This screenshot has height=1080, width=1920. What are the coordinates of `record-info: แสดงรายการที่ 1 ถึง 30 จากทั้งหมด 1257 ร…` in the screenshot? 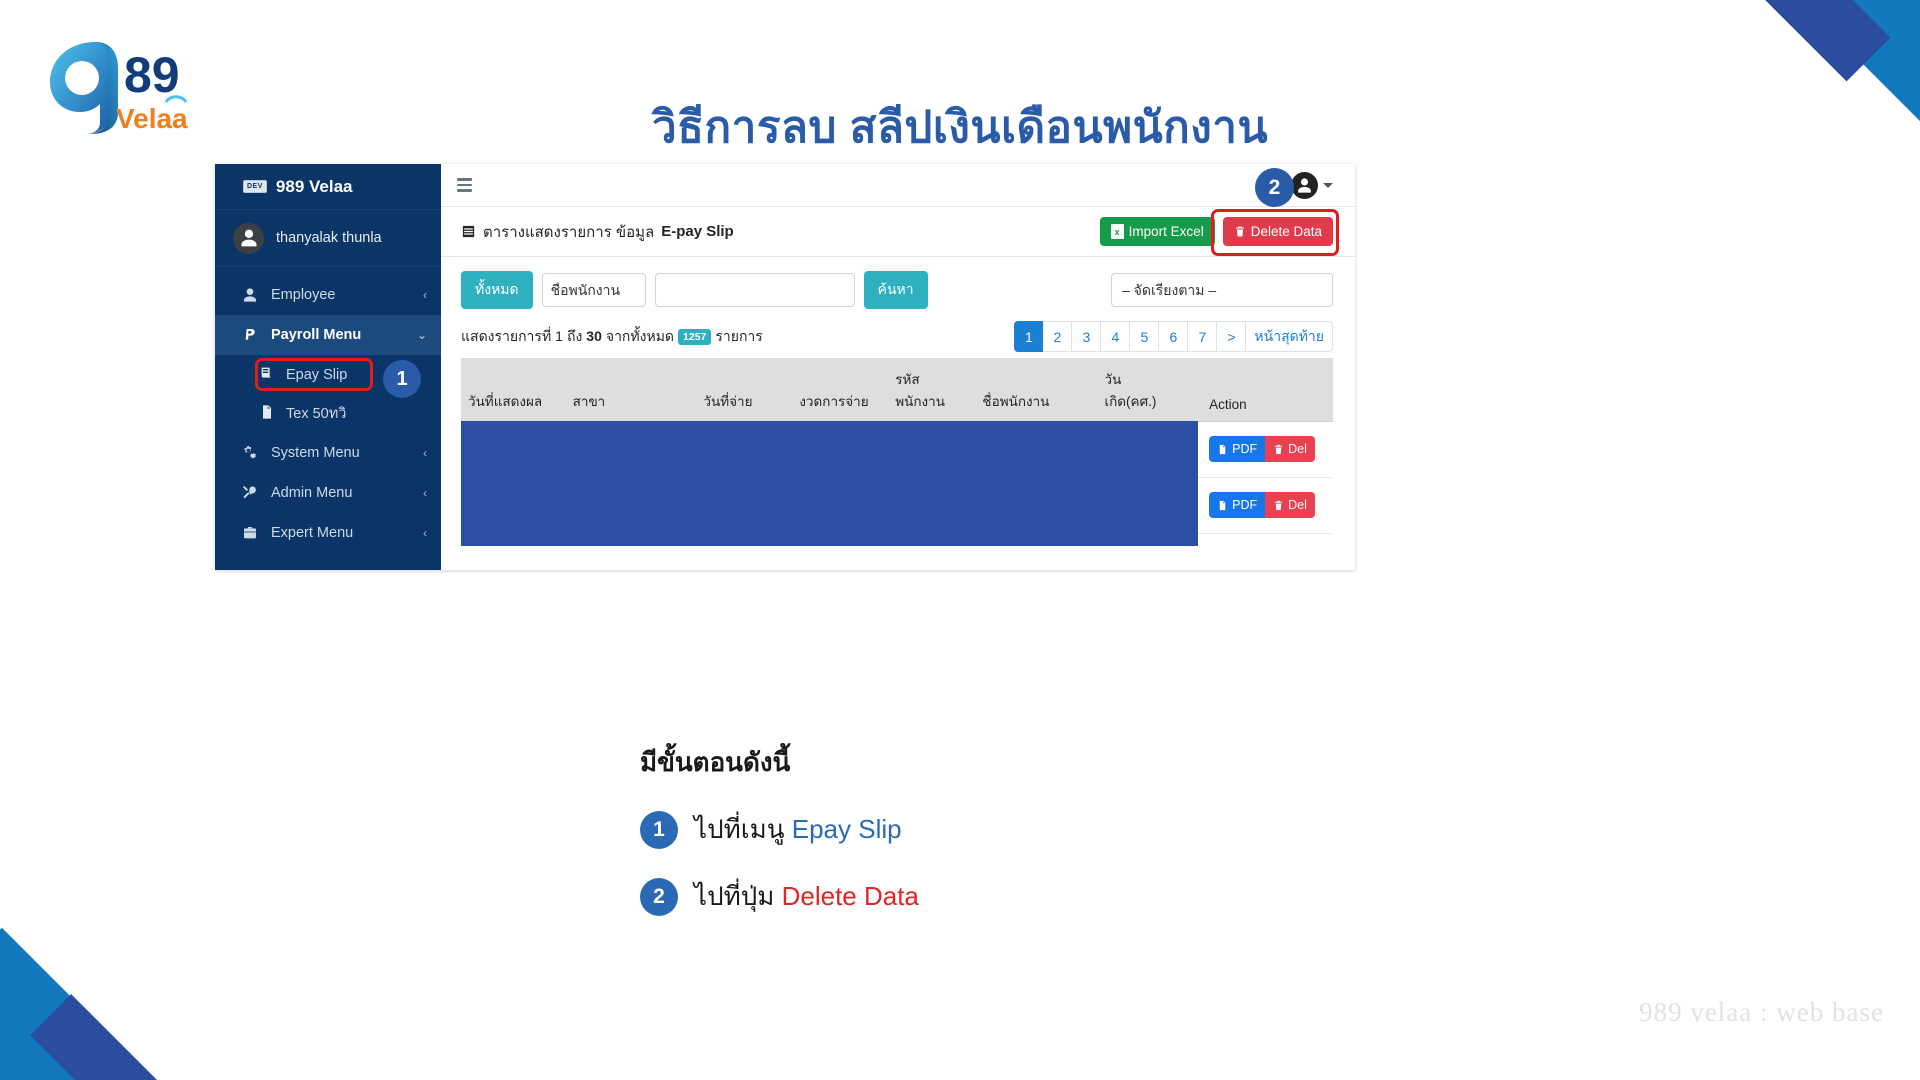 It's located at (612, 337).